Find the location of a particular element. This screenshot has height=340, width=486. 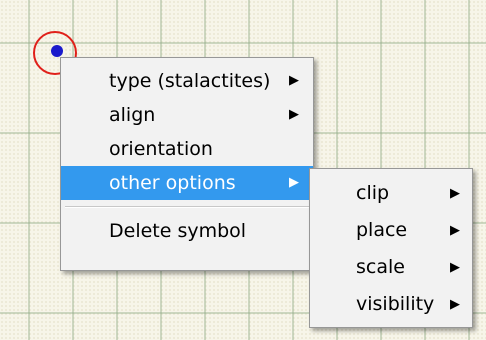

menu-item-align: align ▶ is located at coordinates (187, 115).